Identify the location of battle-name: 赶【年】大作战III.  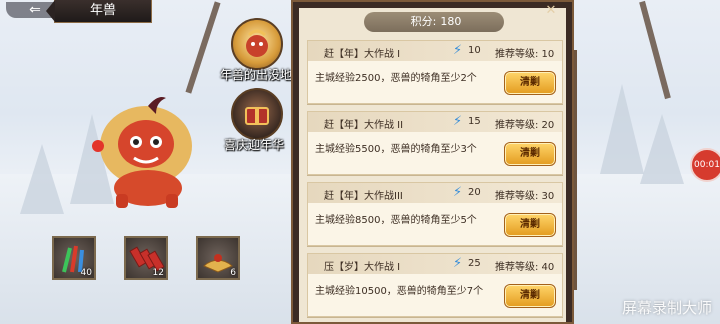
(363, 196).